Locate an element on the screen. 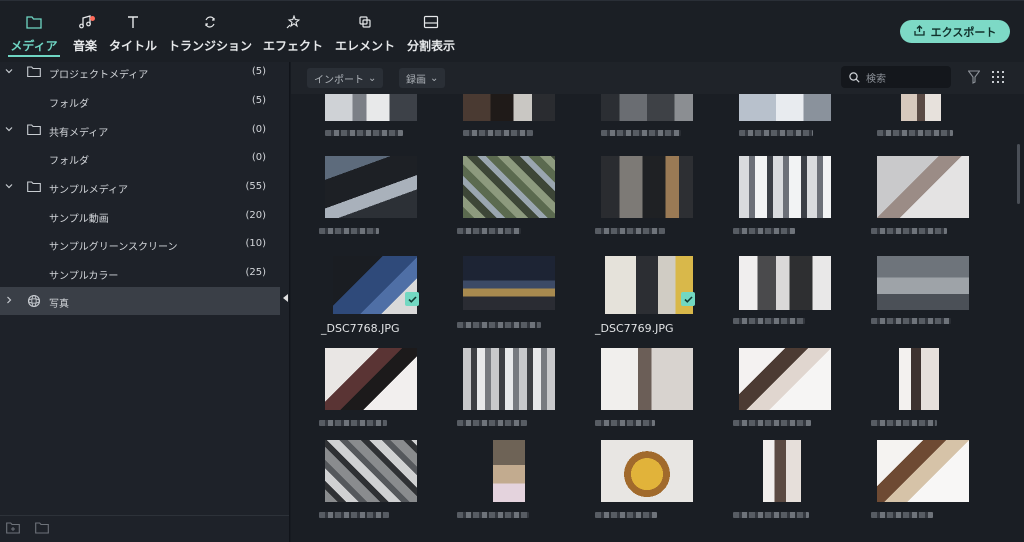  scrollbar is located at coordinates (1018, 174).